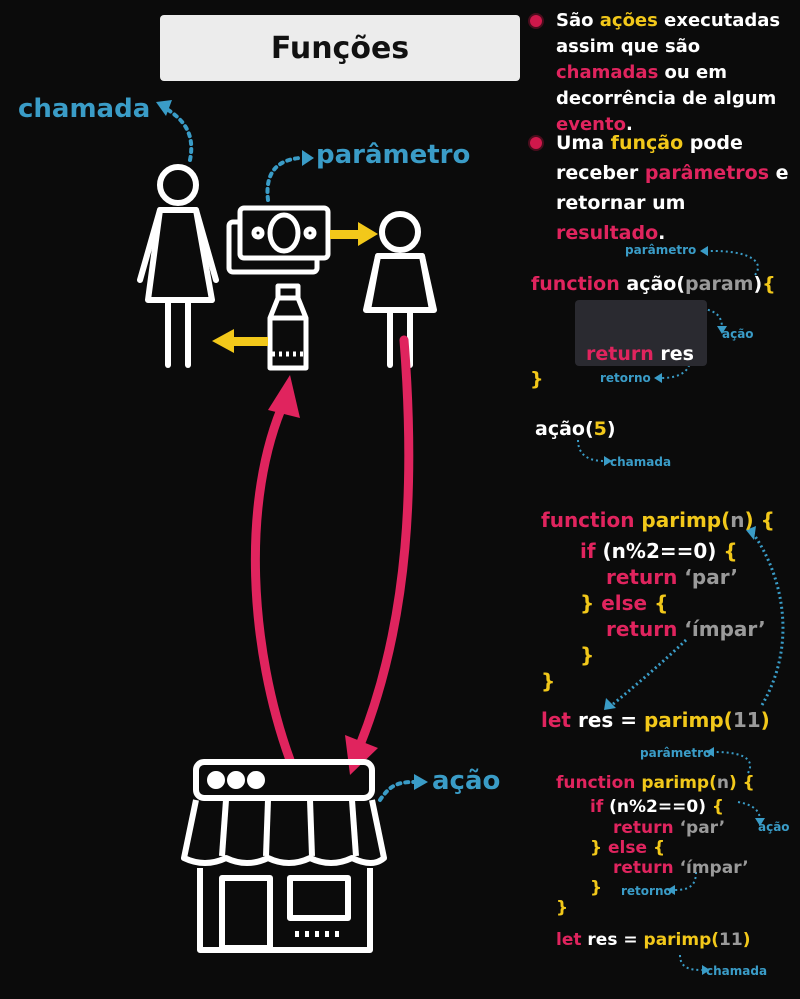 The height and width of the screenshot is (999, 800). What do you see at coordinates (655, 783) in the screenshot?
I see `code3-line1: function parimp(n) {` at bounding box center [655, 783].